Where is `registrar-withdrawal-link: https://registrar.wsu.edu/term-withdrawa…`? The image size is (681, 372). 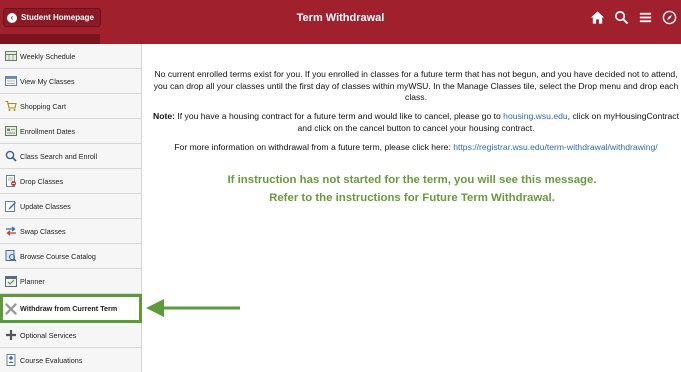
registrar-withdrawal-link: https://registrar.wsu.edu/term-withdrawa… is located at coordinates (555, 147).